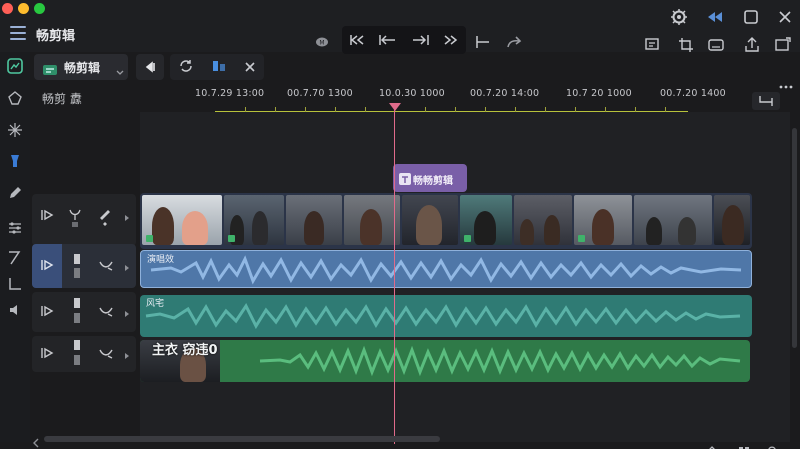  What do you see at coordinates (320, 93) in the screenshot?
I see `ruler-label: 00.7.70 1300` at bounding box center [320, 93].